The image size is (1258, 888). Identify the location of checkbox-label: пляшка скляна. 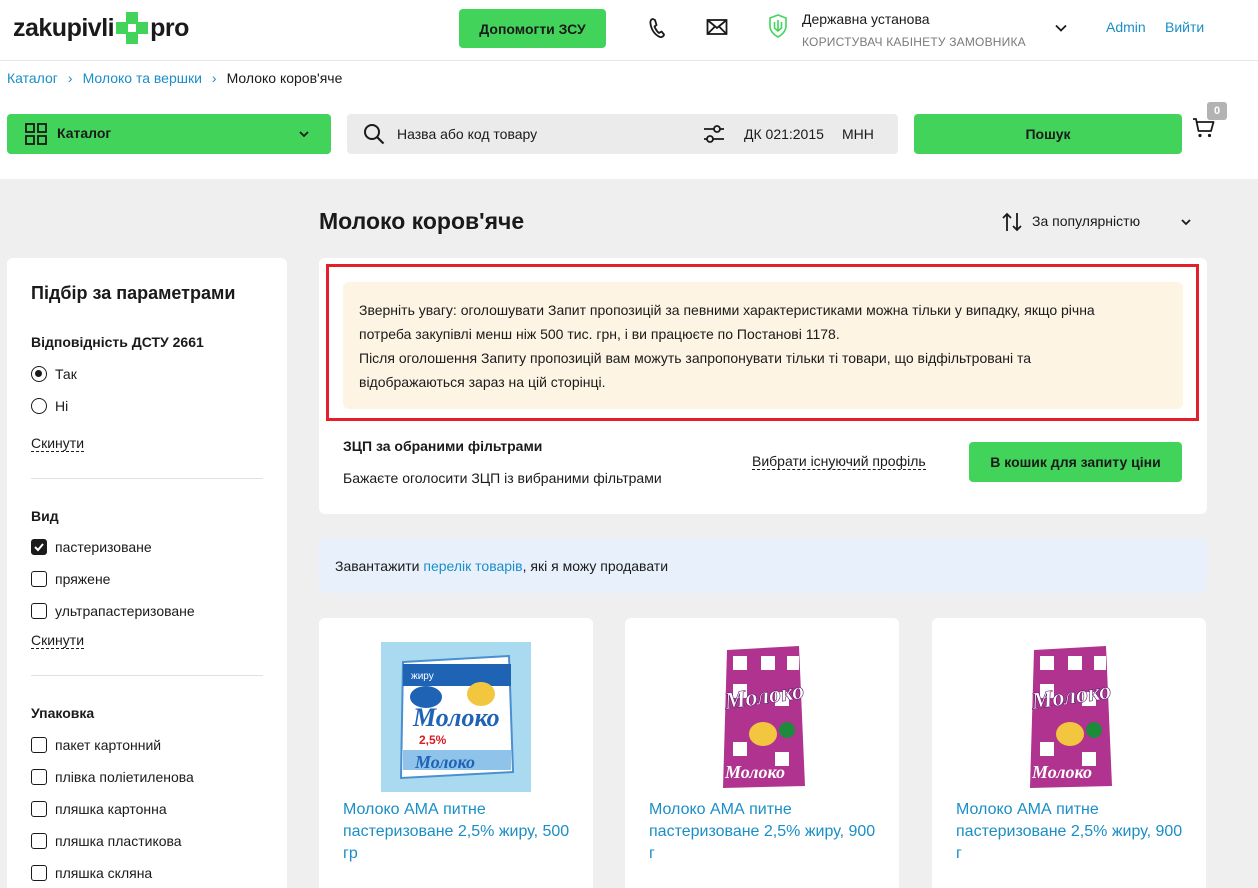
(104, 873).